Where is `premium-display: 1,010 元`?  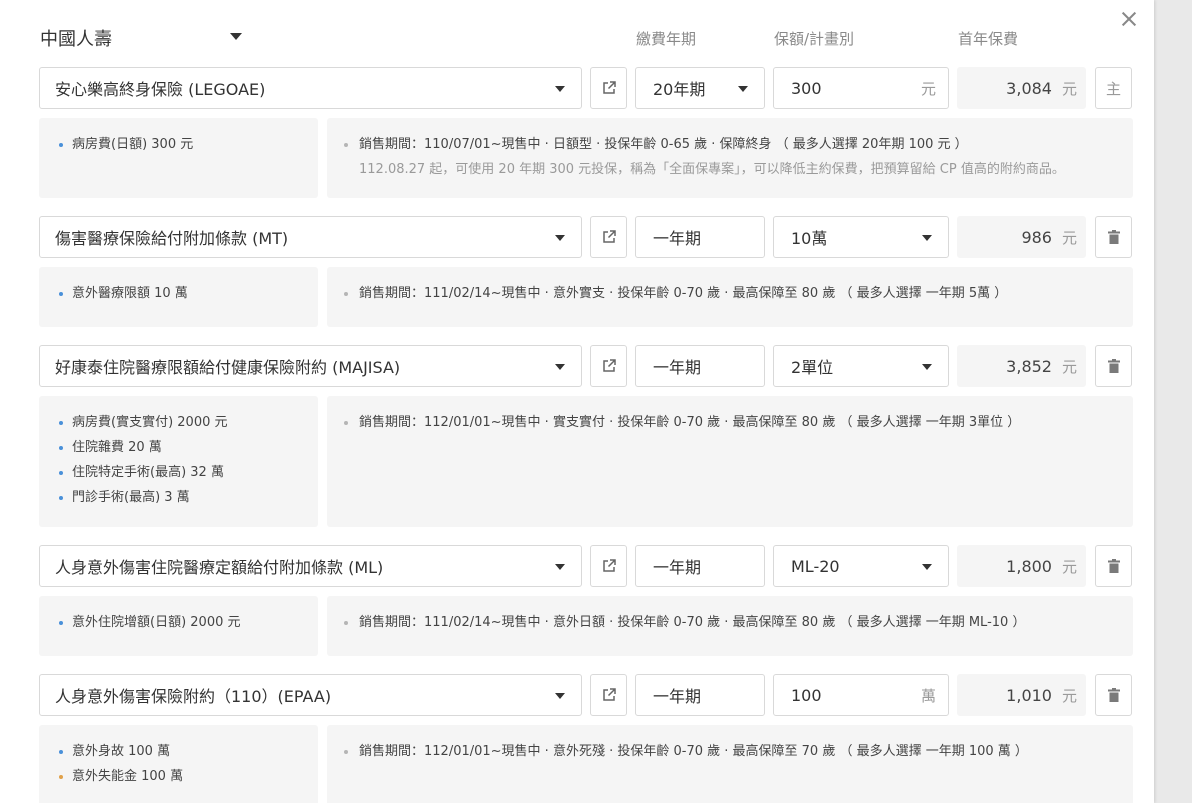
premium-display: 1,010 元 is located at coordinates (1021, 695).